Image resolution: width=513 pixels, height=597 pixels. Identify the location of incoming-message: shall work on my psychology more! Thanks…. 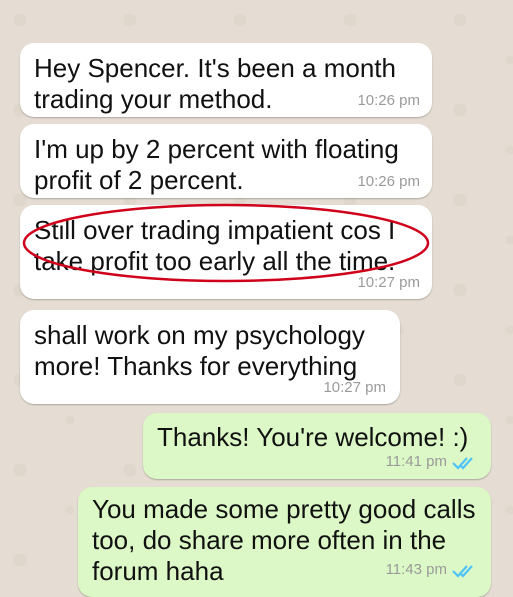
(210, 357).